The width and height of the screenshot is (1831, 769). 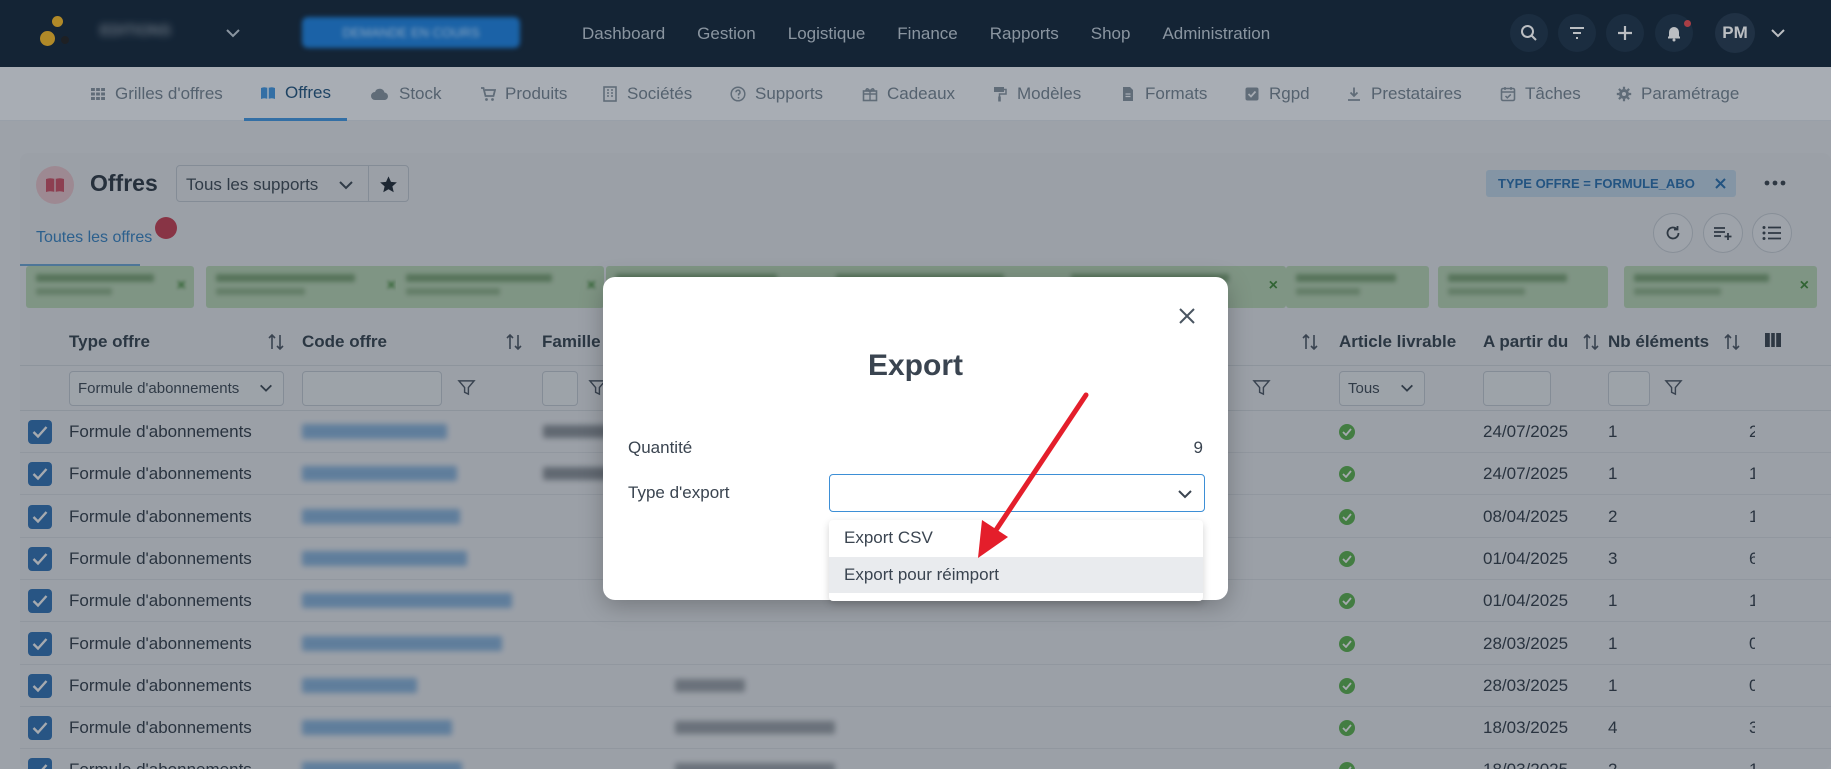 I want to click on chevron-down-icon, so click(x=1185, y=494).